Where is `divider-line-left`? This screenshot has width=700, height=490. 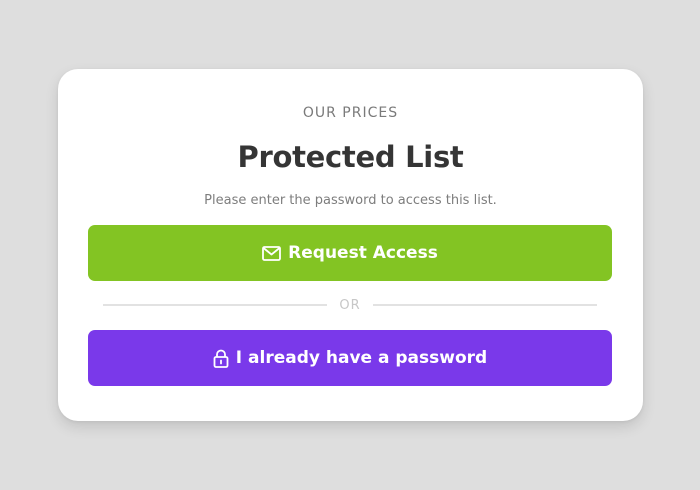
divider-line-left is located at coordinates (215, 305).